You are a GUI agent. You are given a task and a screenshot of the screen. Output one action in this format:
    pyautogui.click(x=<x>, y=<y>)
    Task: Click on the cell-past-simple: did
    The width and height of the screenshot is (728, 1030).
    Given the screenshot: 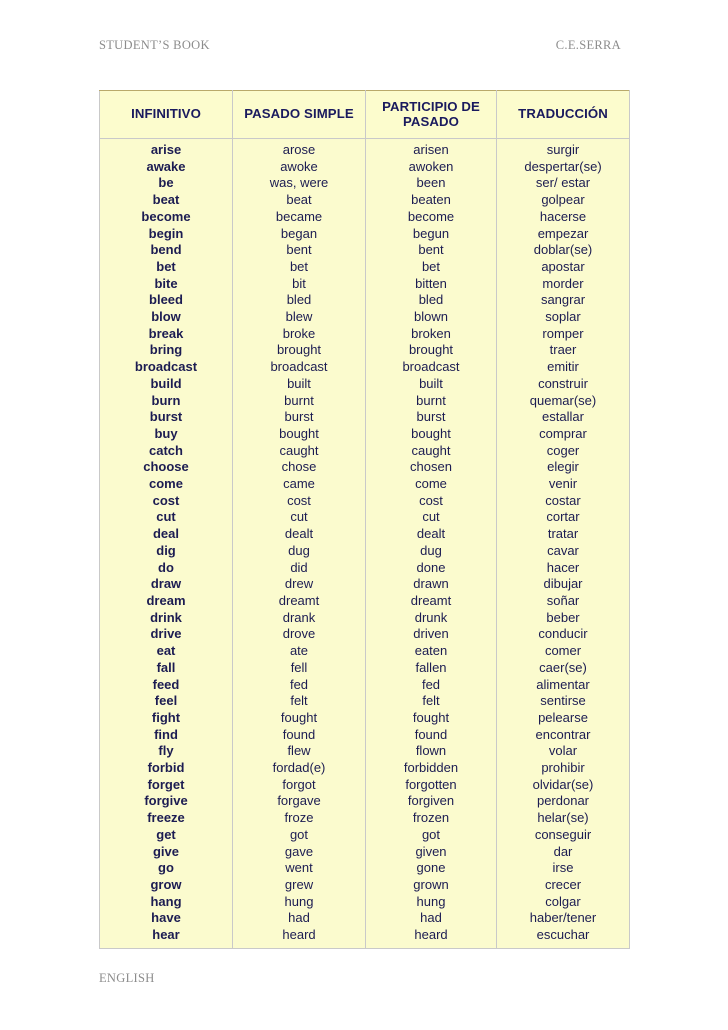 What is the action you would take?
    pyautogui.click(x=299, y=568)
    